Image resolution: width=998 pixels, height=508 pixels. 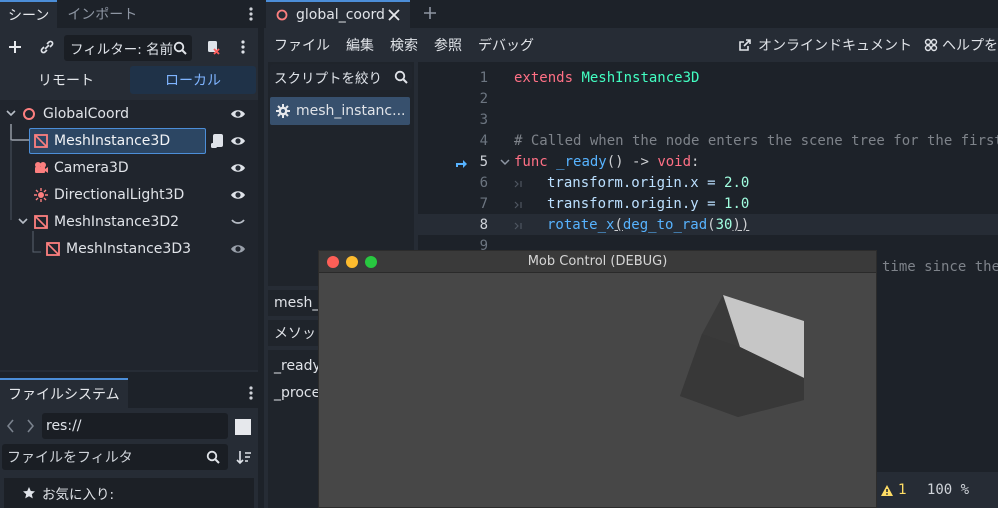 I want to click on local-button: ローカル, so click(x=193, y=80).